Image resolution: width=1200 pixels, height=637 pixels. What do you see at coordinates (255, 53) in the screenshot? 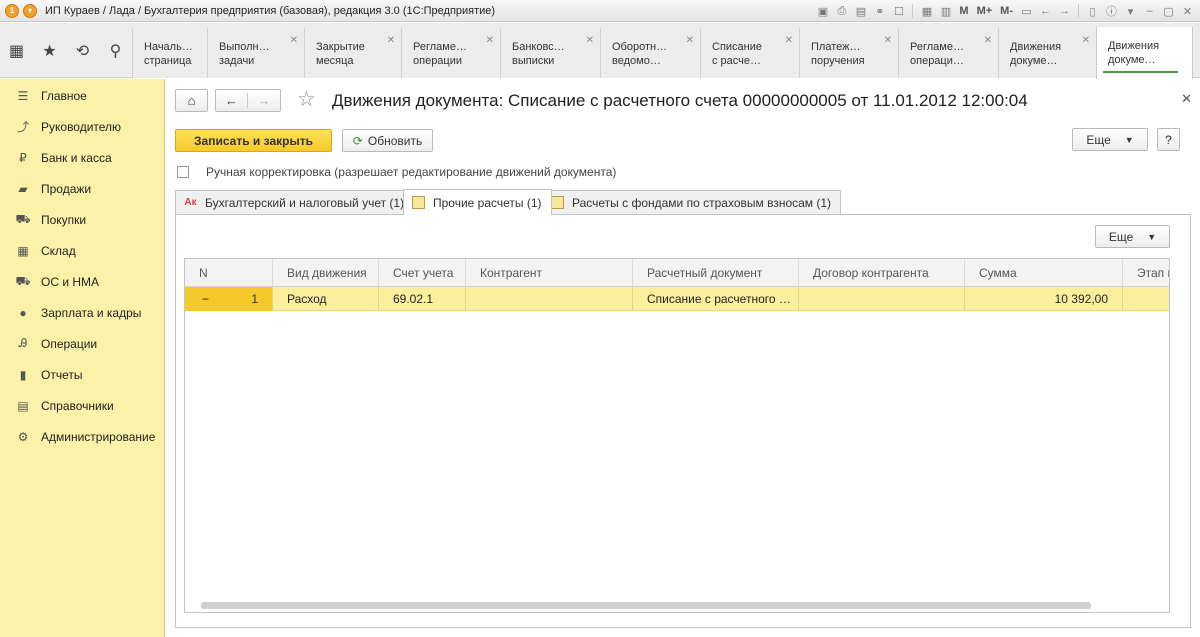
I see `tab-tasks: Выполн… задачи ✕` at bounding box center [255, 53].